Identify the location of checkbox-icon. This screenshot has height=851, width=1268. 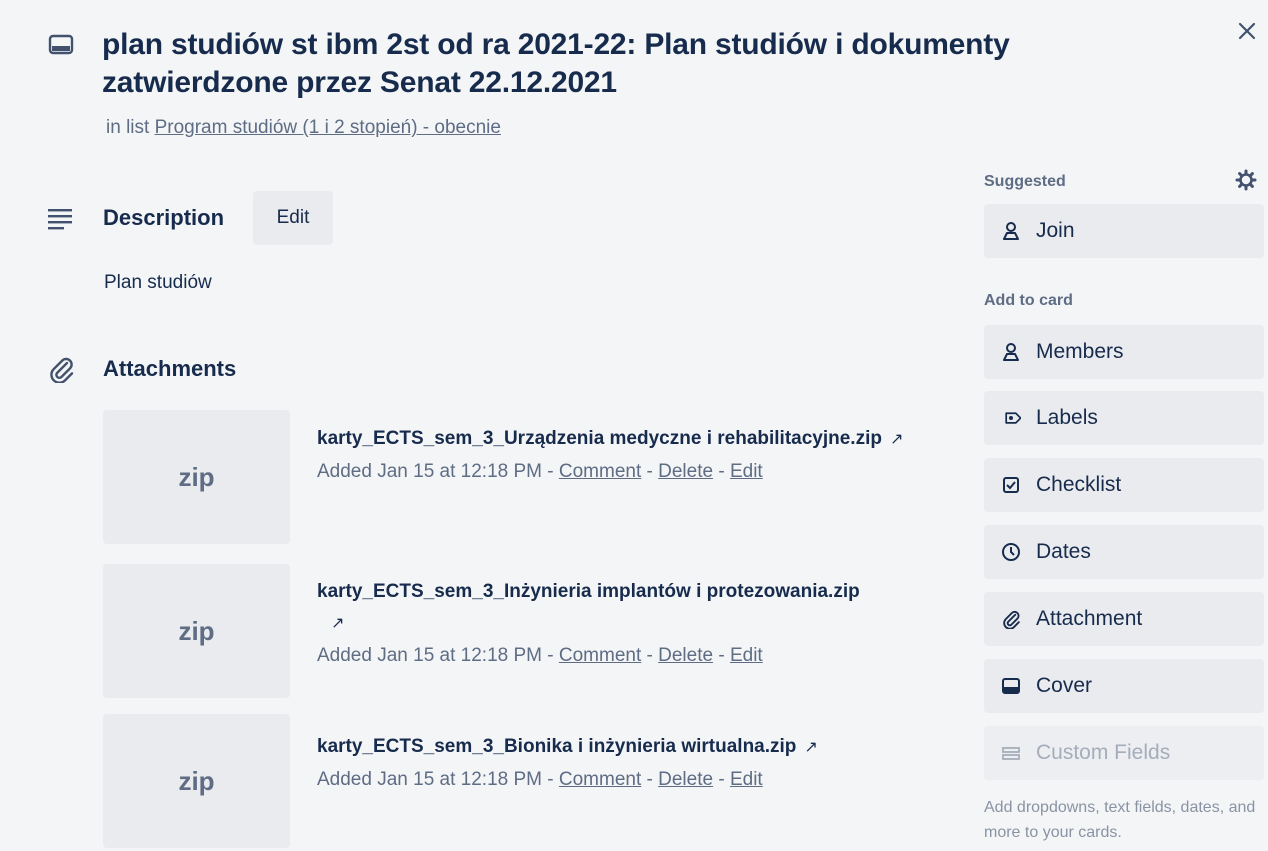
(1011, 485).